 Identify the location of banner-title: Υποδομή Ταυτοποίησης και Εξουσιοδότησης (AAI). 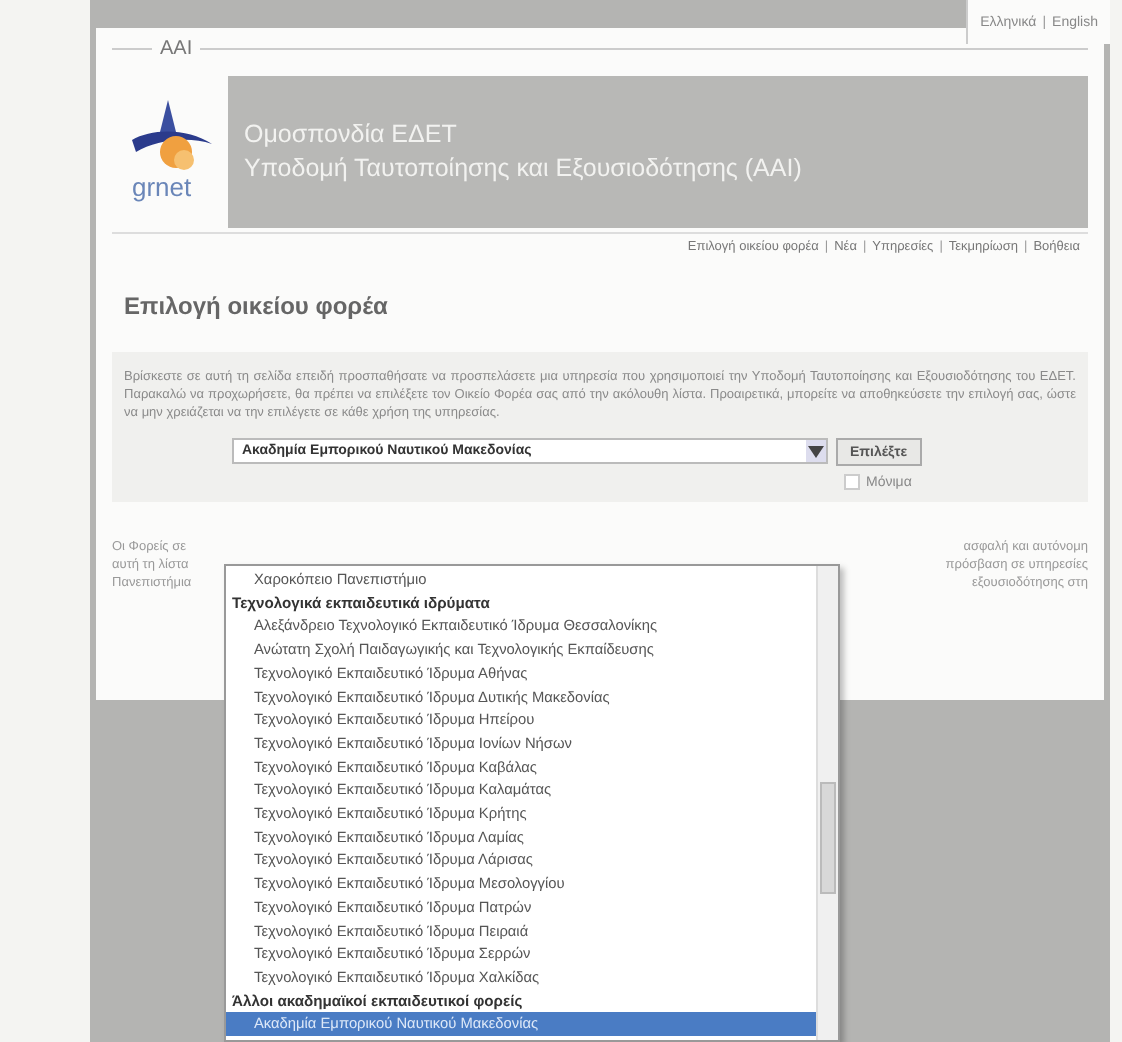
(524, 169).